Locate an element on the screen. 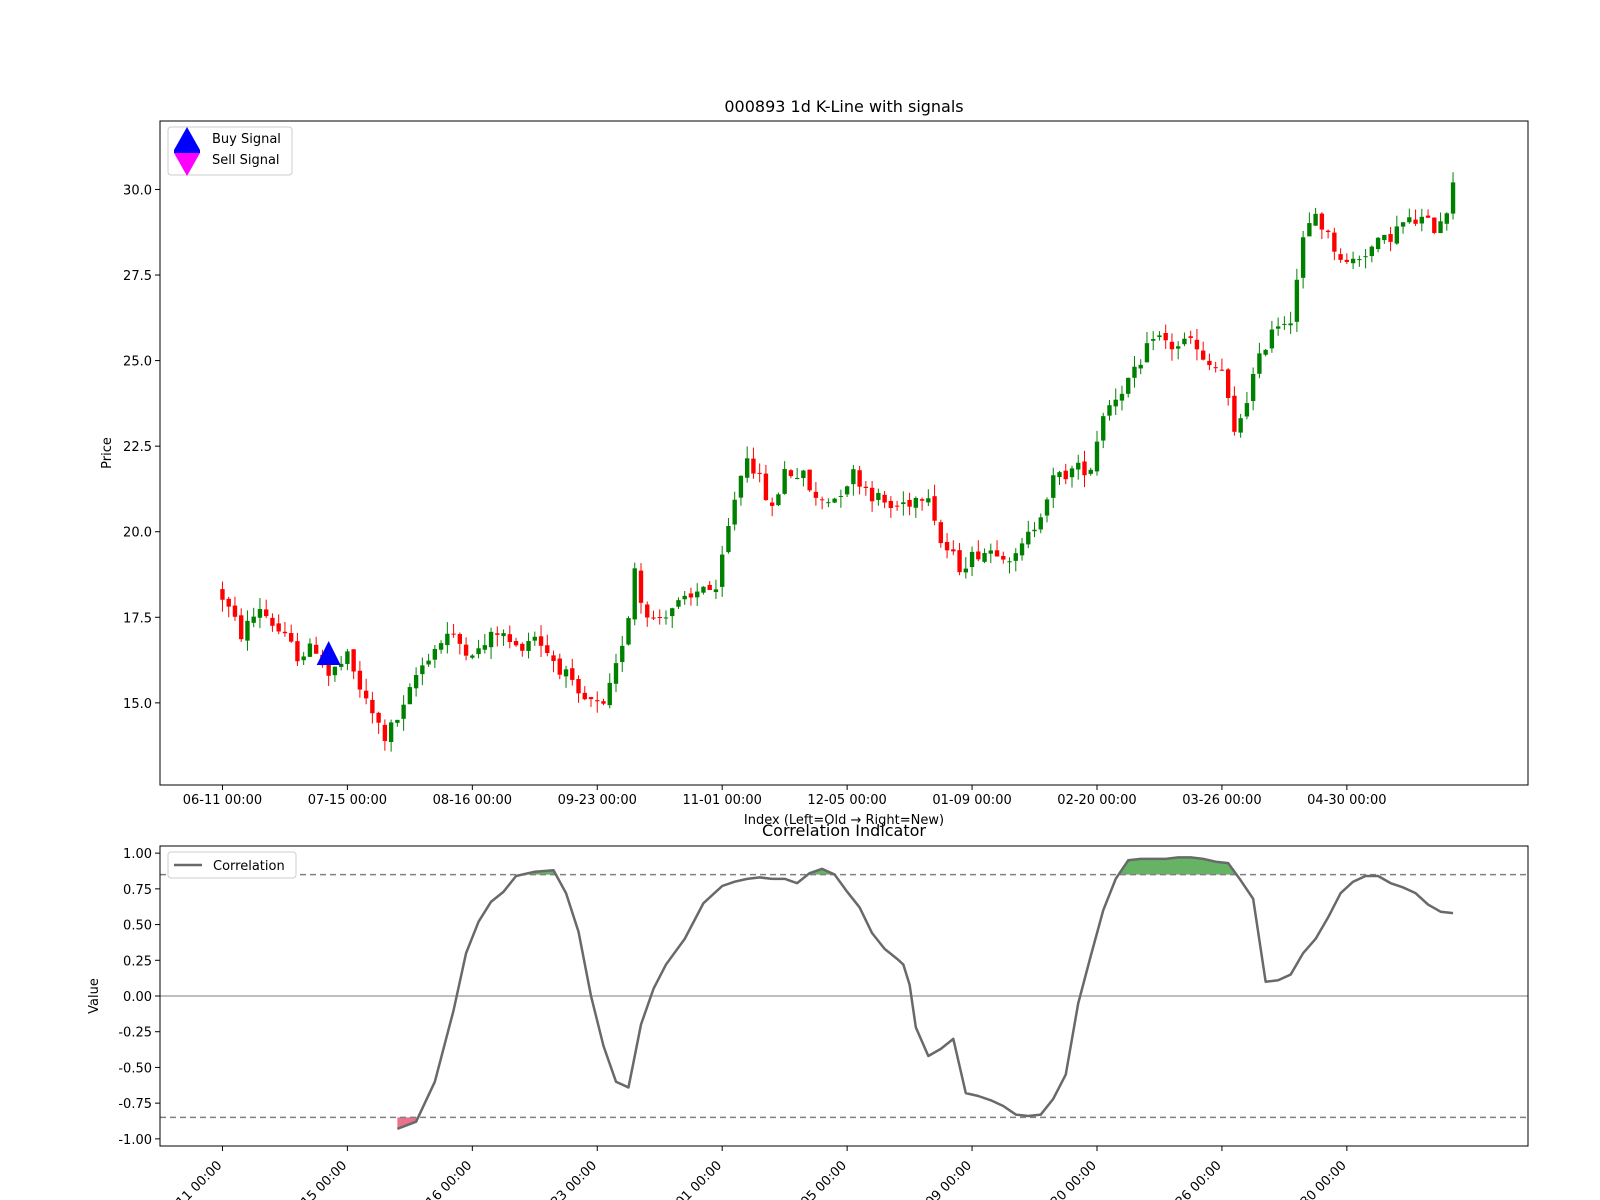  kline-ytick-label: 25.0 is located at coordinates (137, 362).